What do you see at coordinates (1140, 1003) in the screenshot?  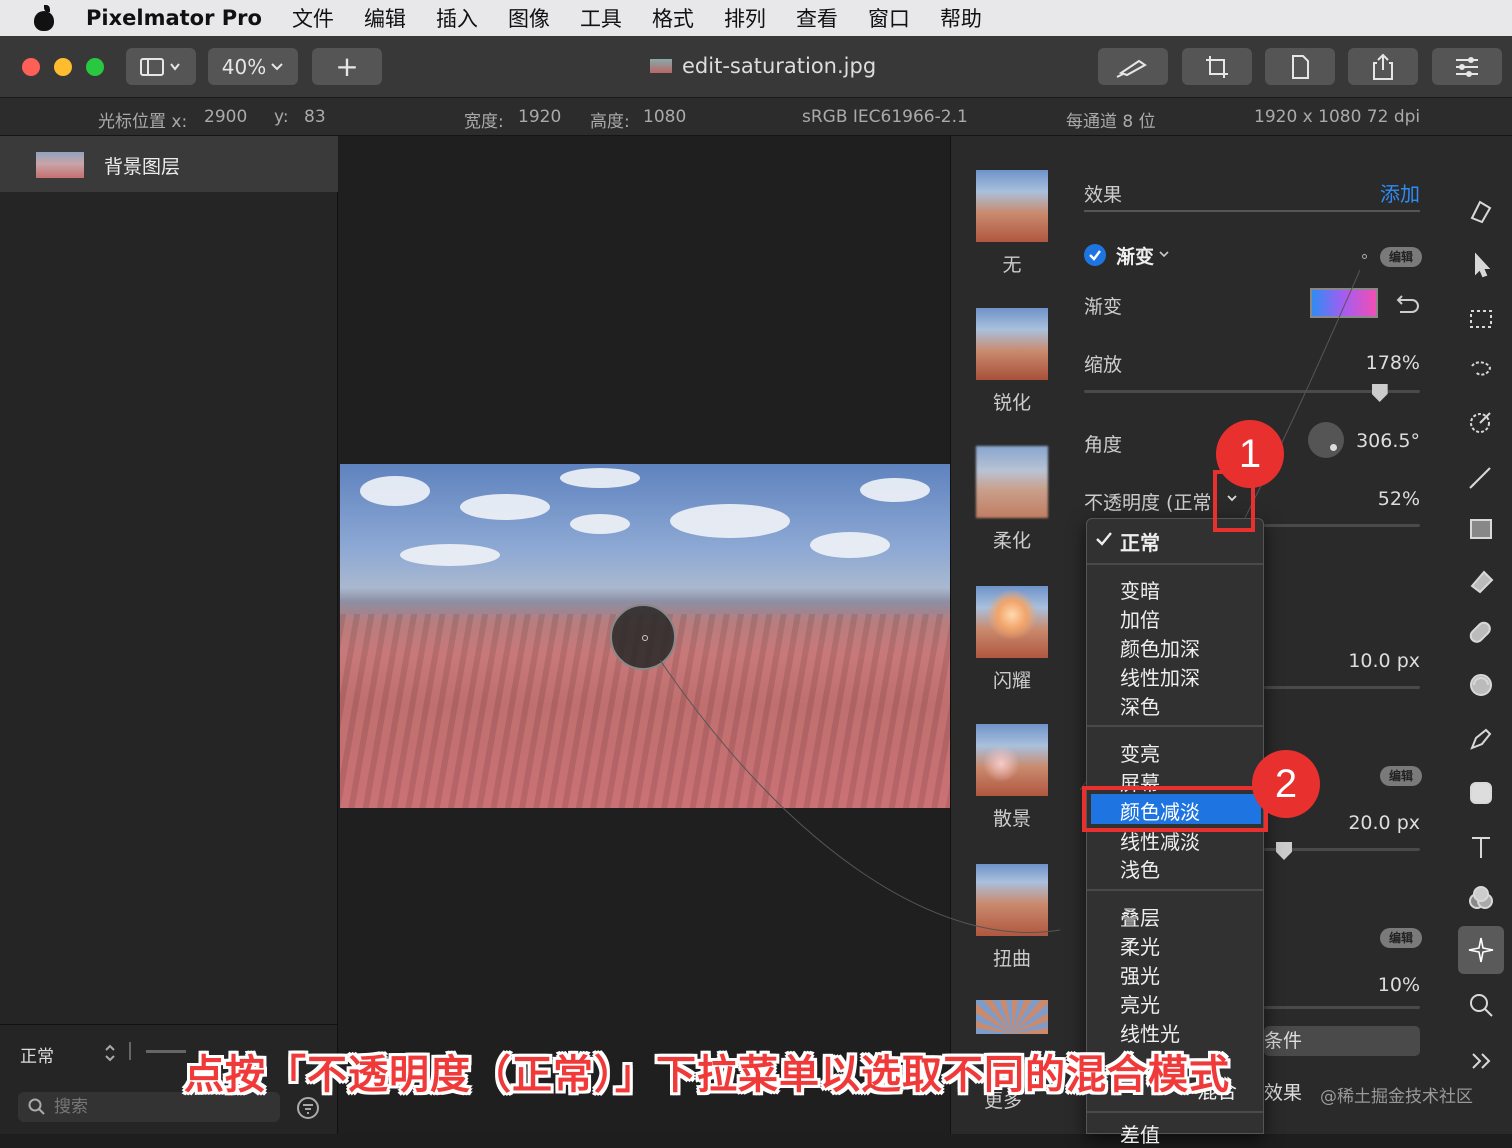 I see `blend-option: 亮光` at bounding box center [1140, 1003].